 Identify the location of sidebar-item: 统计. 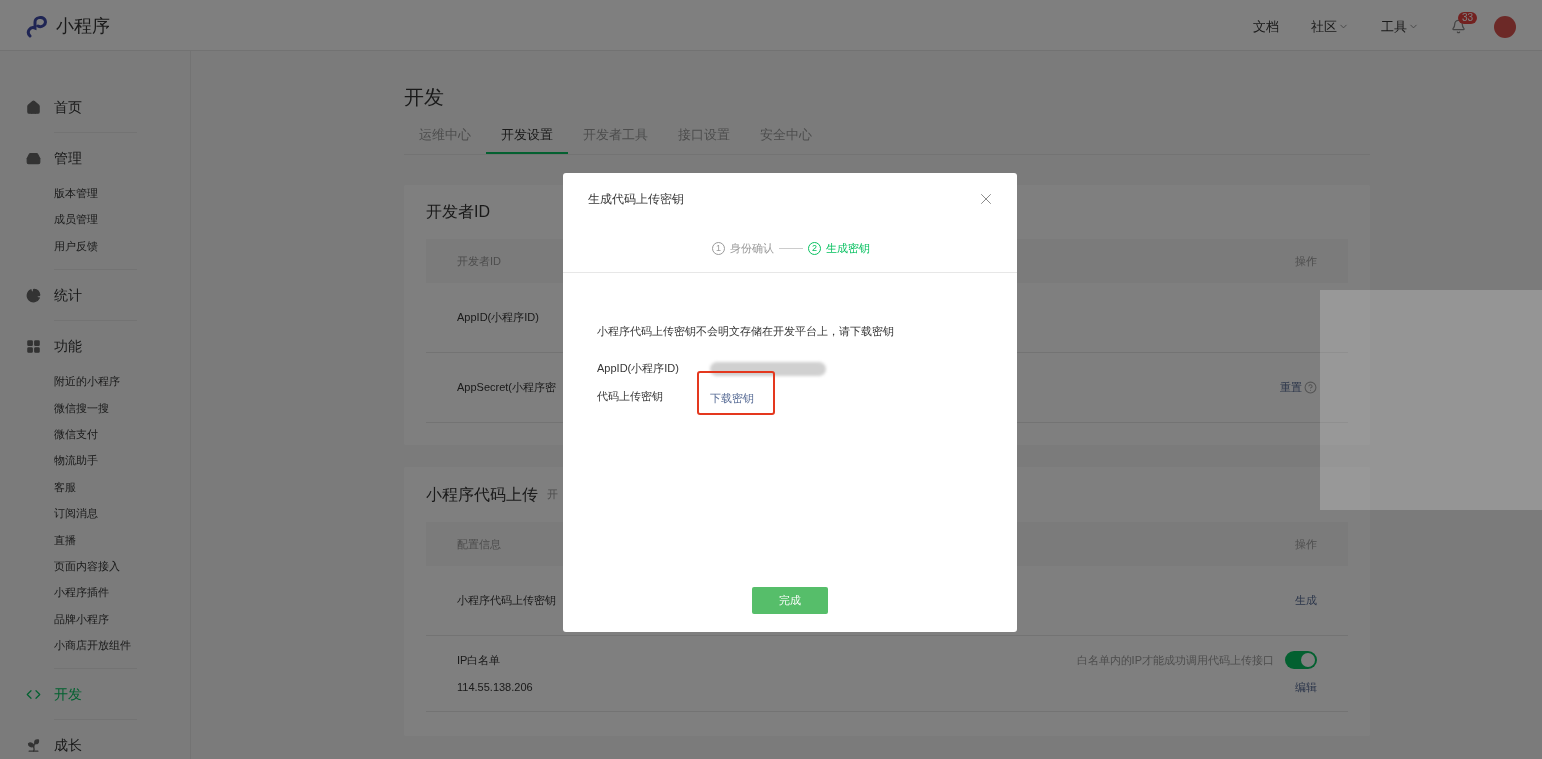
(108, 295).